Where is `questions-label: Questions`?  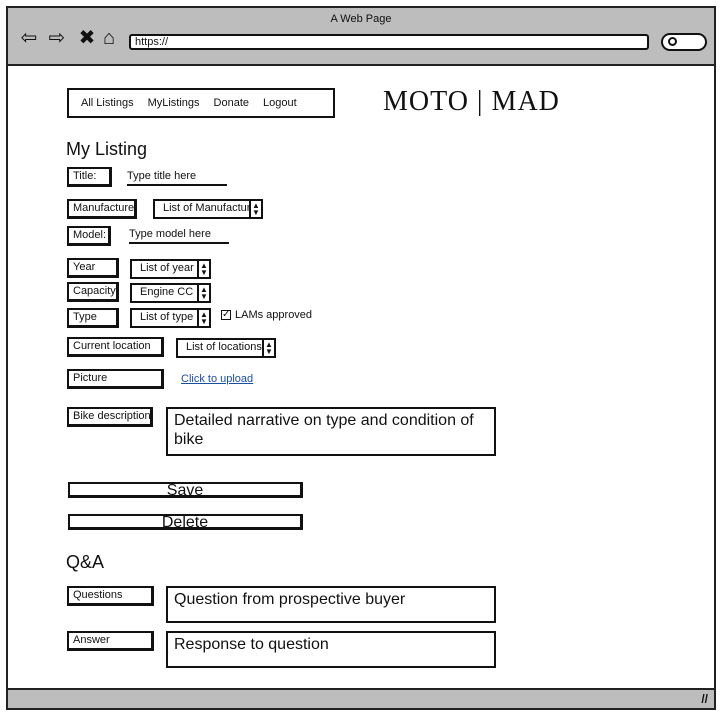
questions-label: Questions is located at coordinates (110, 596).